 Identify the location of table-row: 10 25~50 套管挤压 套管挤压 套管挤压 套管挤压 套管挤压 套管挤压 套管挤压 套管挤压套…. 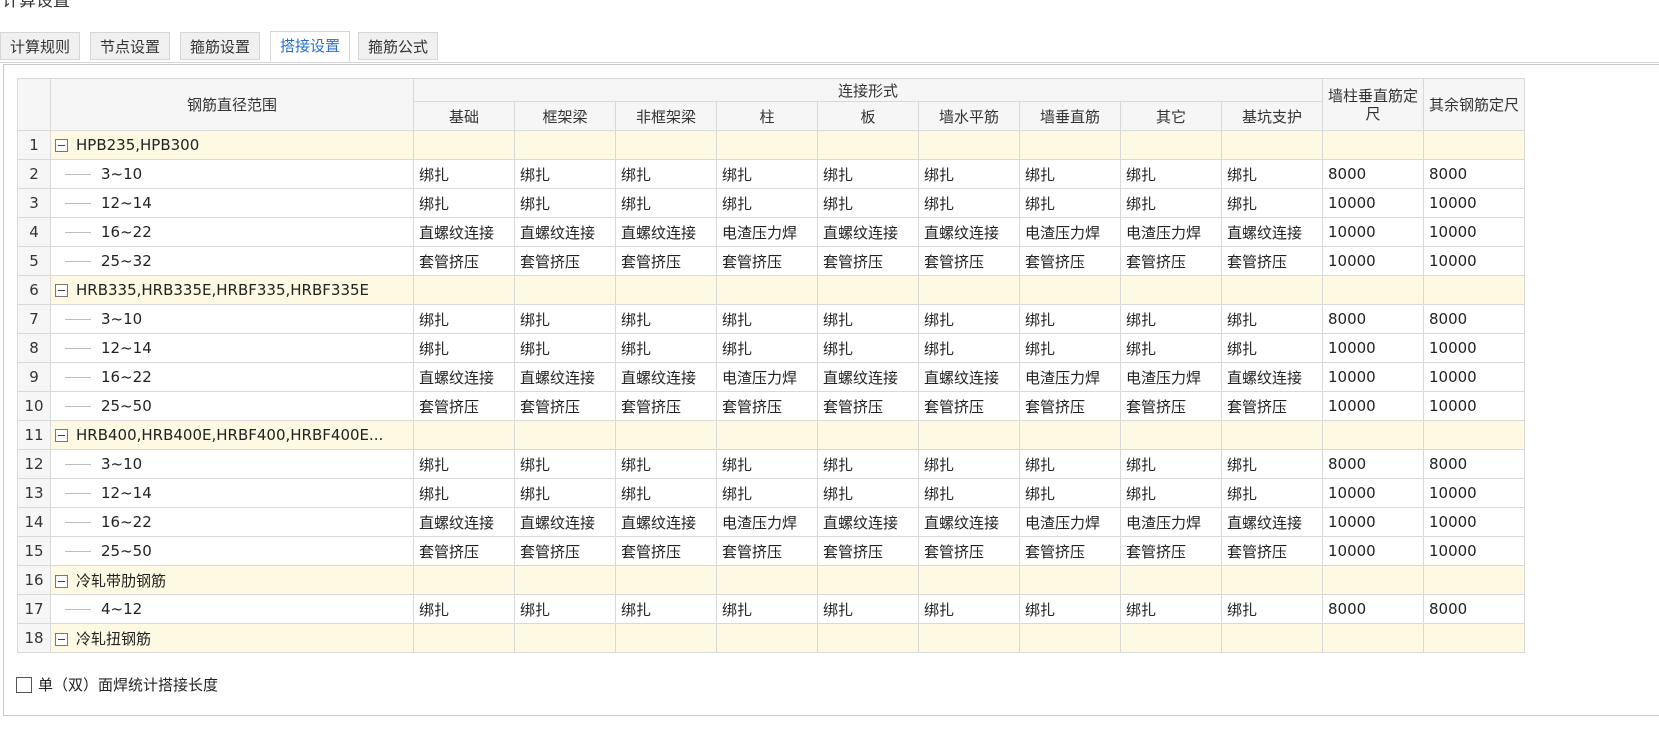
(771, 406).